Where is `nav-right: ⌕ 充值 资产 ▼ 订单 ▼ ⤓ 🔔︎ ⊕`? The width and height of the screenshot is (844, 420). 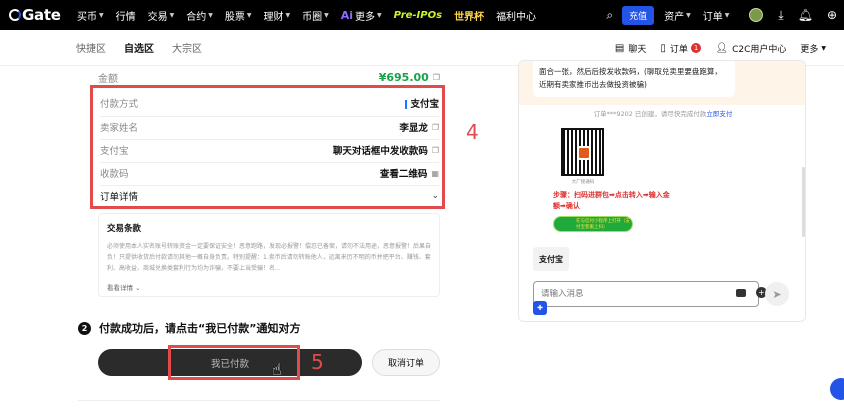 nav-right: ⌕ 充值 资产 ▼ 订单 ▼ ⤓ 🔔︎ ⊕ is located at coordinates (721, 15).